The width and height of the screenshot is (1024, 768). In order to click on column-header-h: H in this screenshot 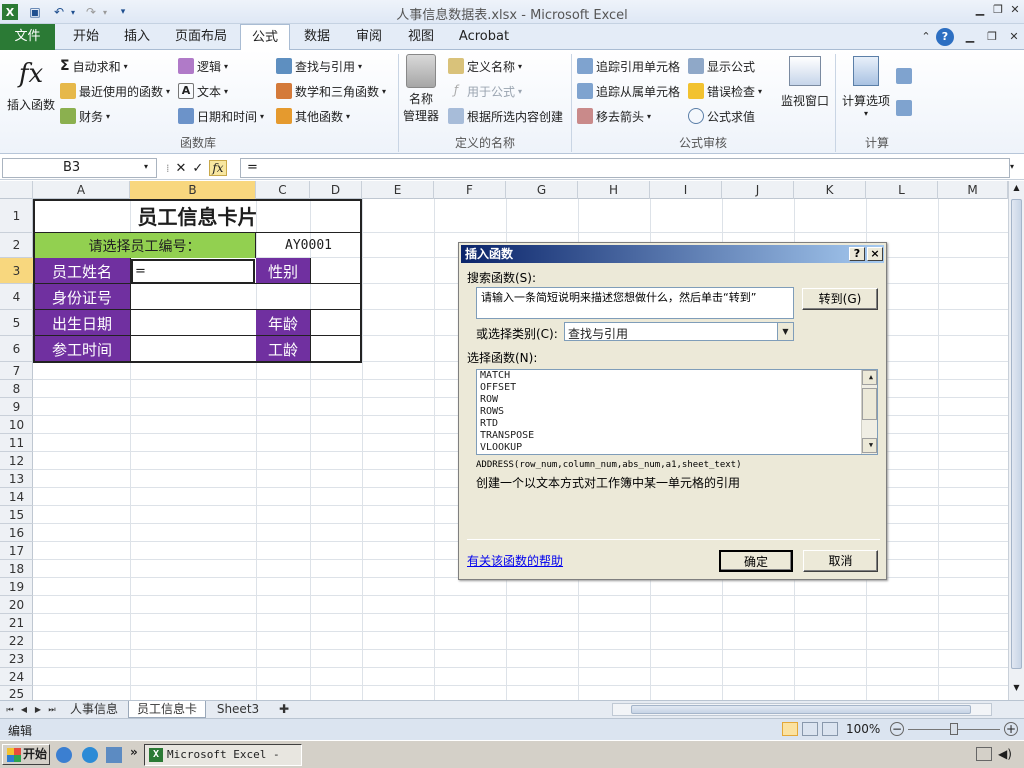, I will do `click(614, 190)`.